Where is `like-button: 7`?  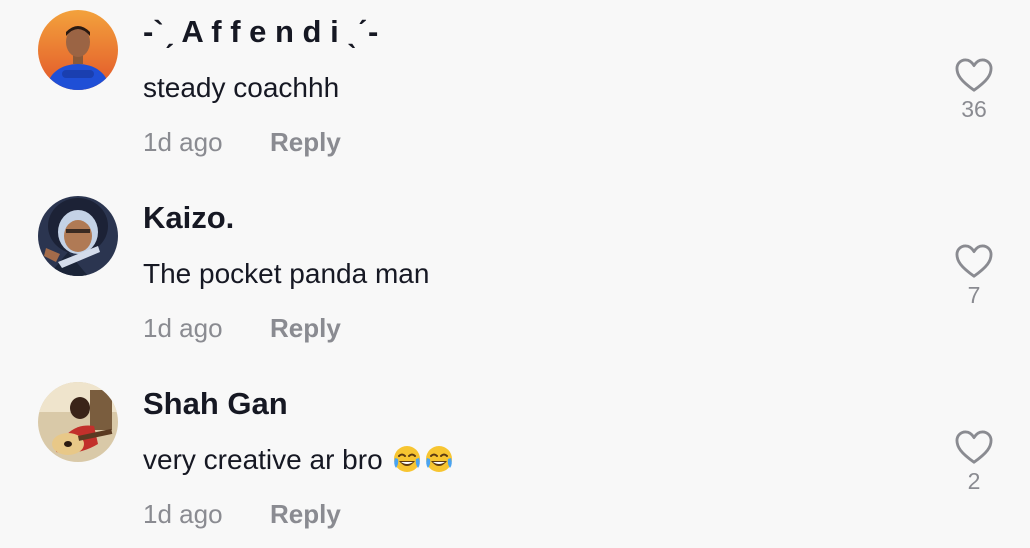
like-button: 7 is located at coordinates (974, 277).